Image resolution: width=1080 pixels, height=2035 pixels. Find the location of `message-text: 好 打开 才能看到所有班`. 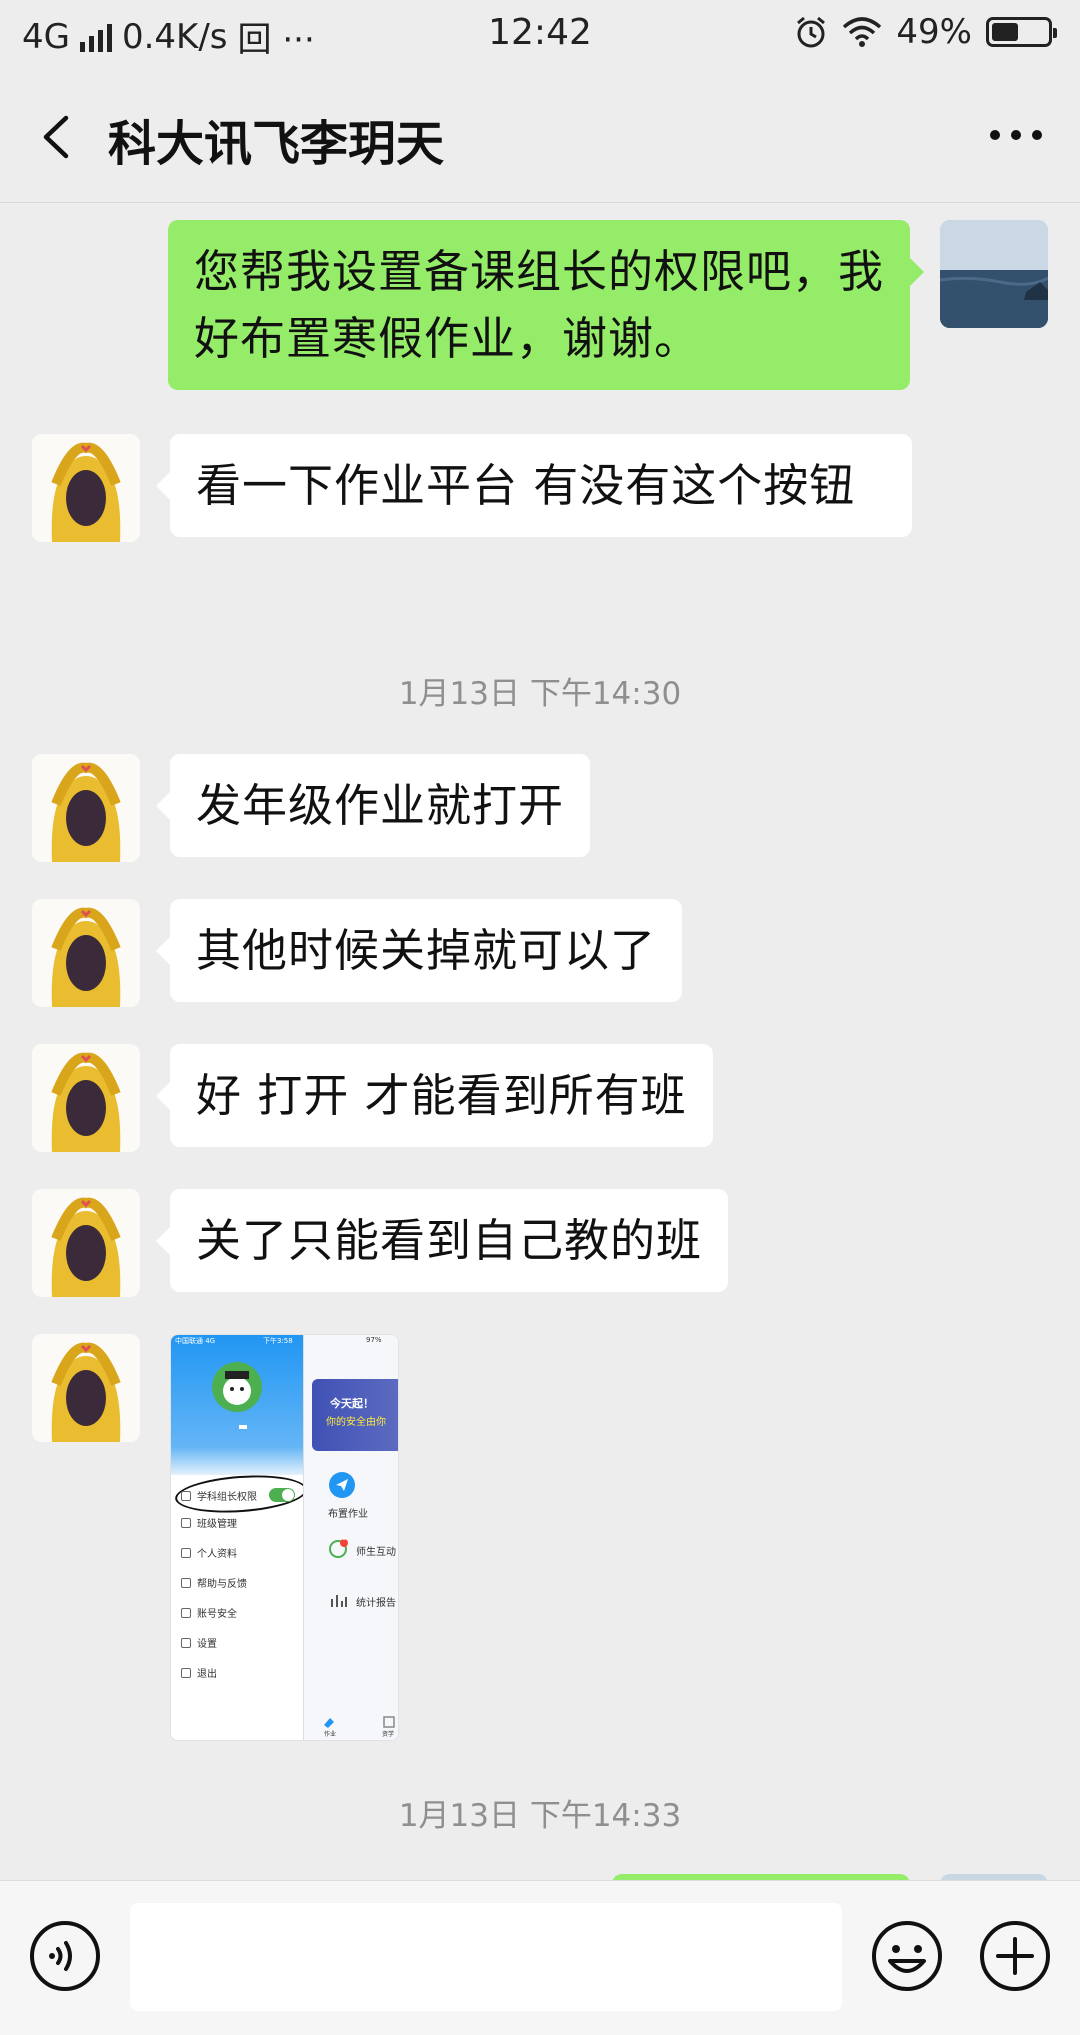

message-text: 好 打开 才能看到所有班 is located at coordinates (441, 1095).